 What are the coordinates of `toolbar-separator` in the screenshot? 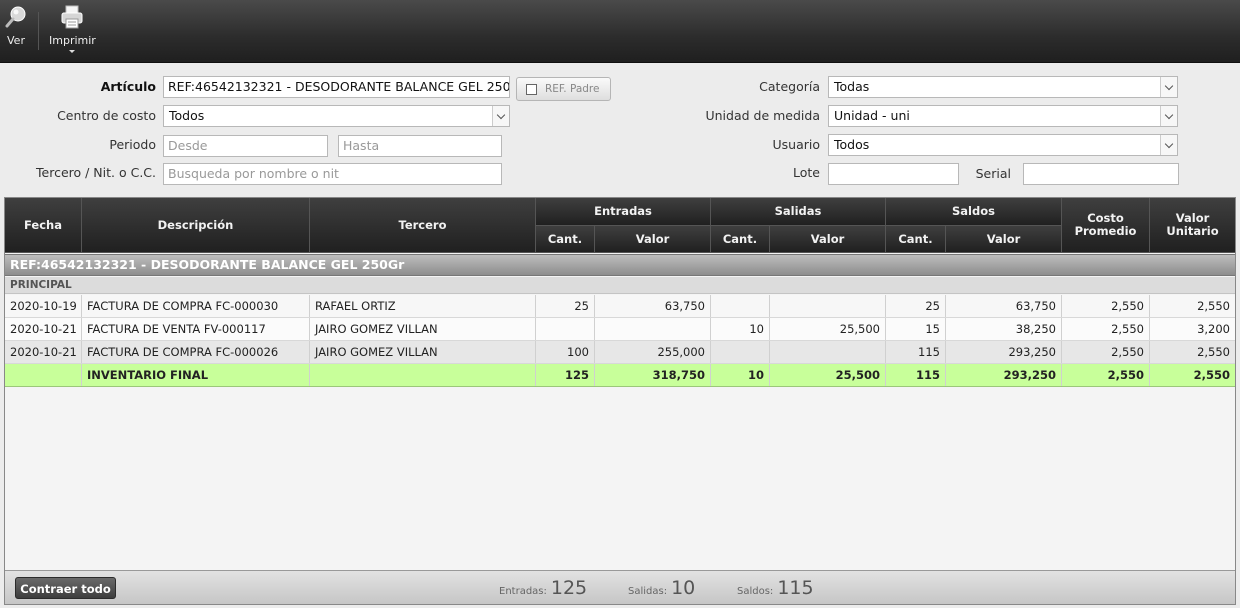 It's located at (38, 31).